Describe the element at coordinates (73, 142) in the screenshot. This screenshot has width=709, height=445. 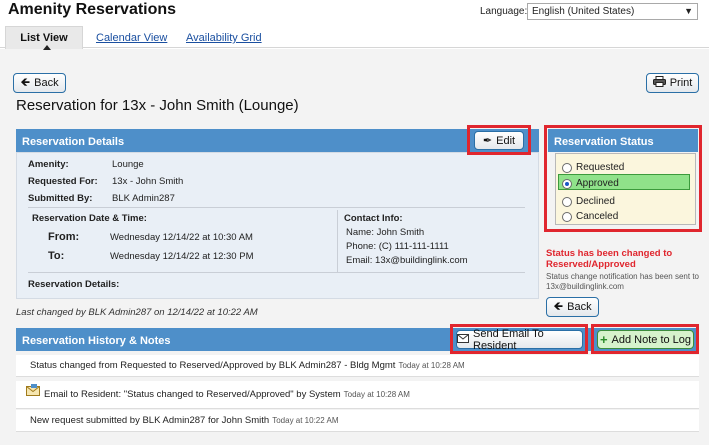
I see `reservation-details-title: Reservation Details` at that location.